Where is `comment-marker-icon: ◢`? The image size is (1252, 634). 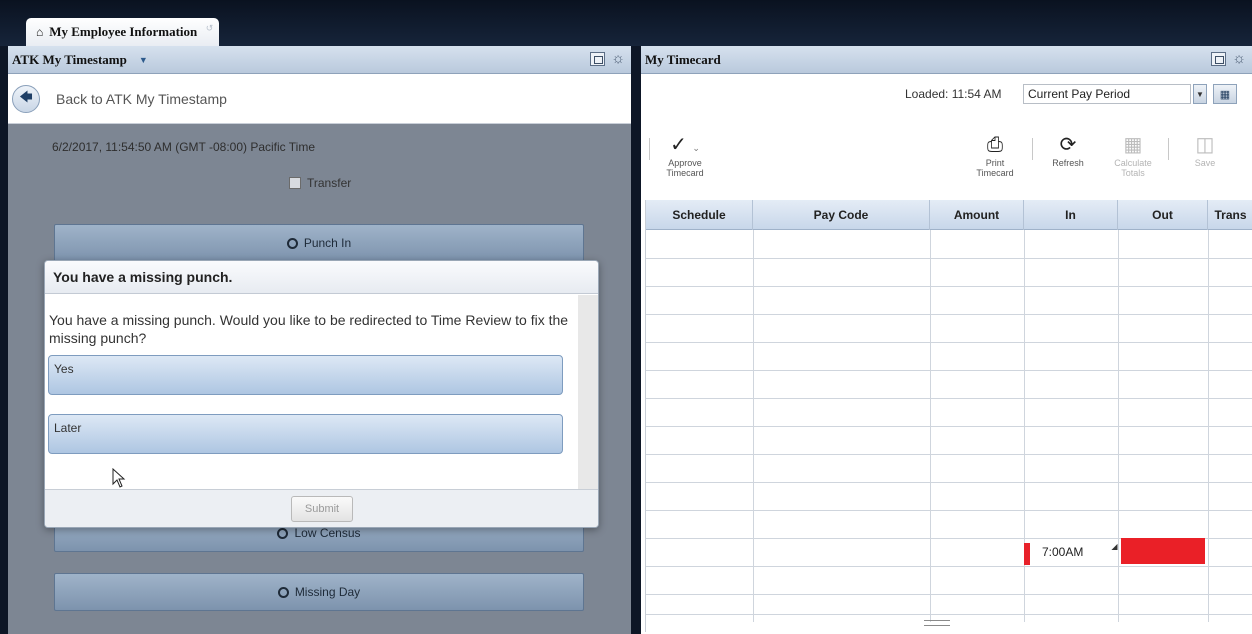
comment-marker-icon: ◢ is located at coordinates (1114, 546).